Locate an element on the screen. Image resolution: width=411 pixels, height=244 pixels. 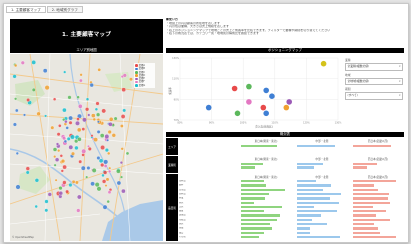
period-filter-select: (すべて) is located at coordinates (374, 96).